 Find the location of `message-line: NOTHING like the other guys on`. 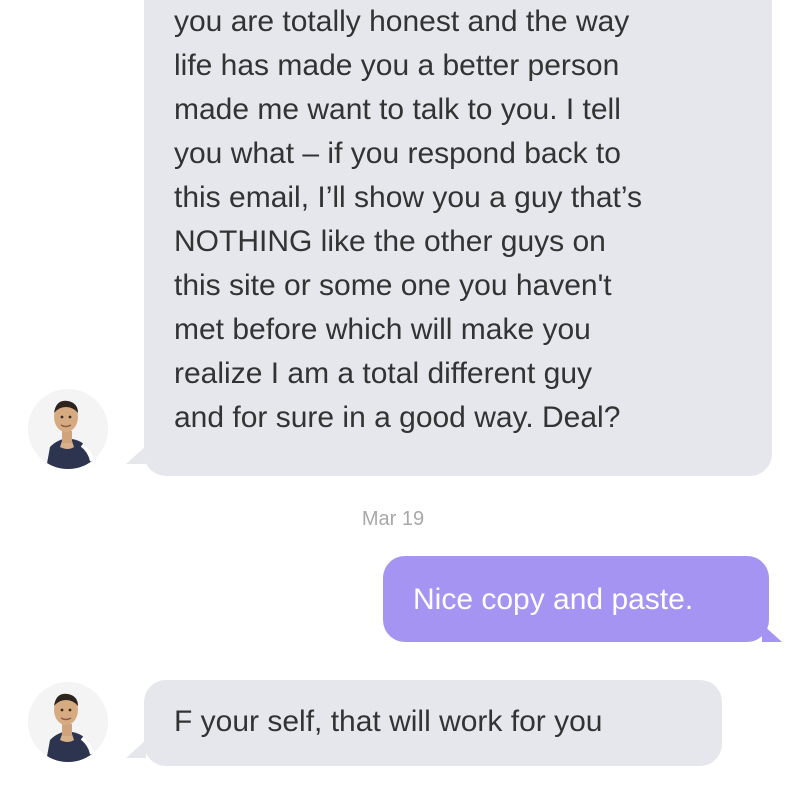

message-line: NOTHING like the other guys on is located at coordinates (390, 241).